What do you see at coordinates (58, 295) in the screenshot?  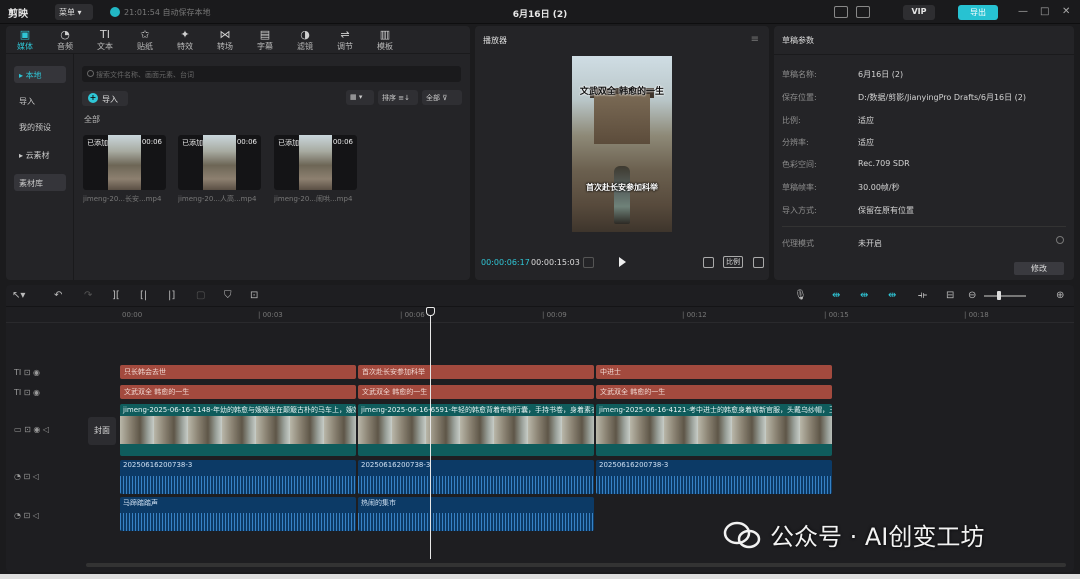 I see `undo-icon: ↶` at bounding box center [58, 295].